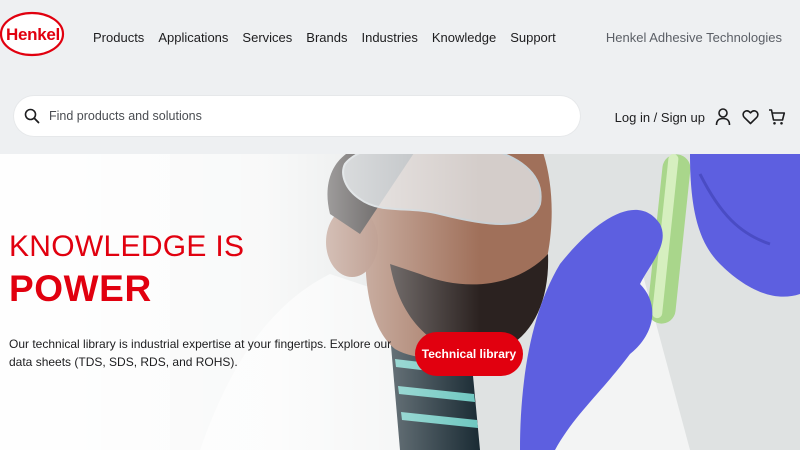 Image resolution: width=800 pixels, height=450 pixels. I want to click on search-box, so click(297, 116).